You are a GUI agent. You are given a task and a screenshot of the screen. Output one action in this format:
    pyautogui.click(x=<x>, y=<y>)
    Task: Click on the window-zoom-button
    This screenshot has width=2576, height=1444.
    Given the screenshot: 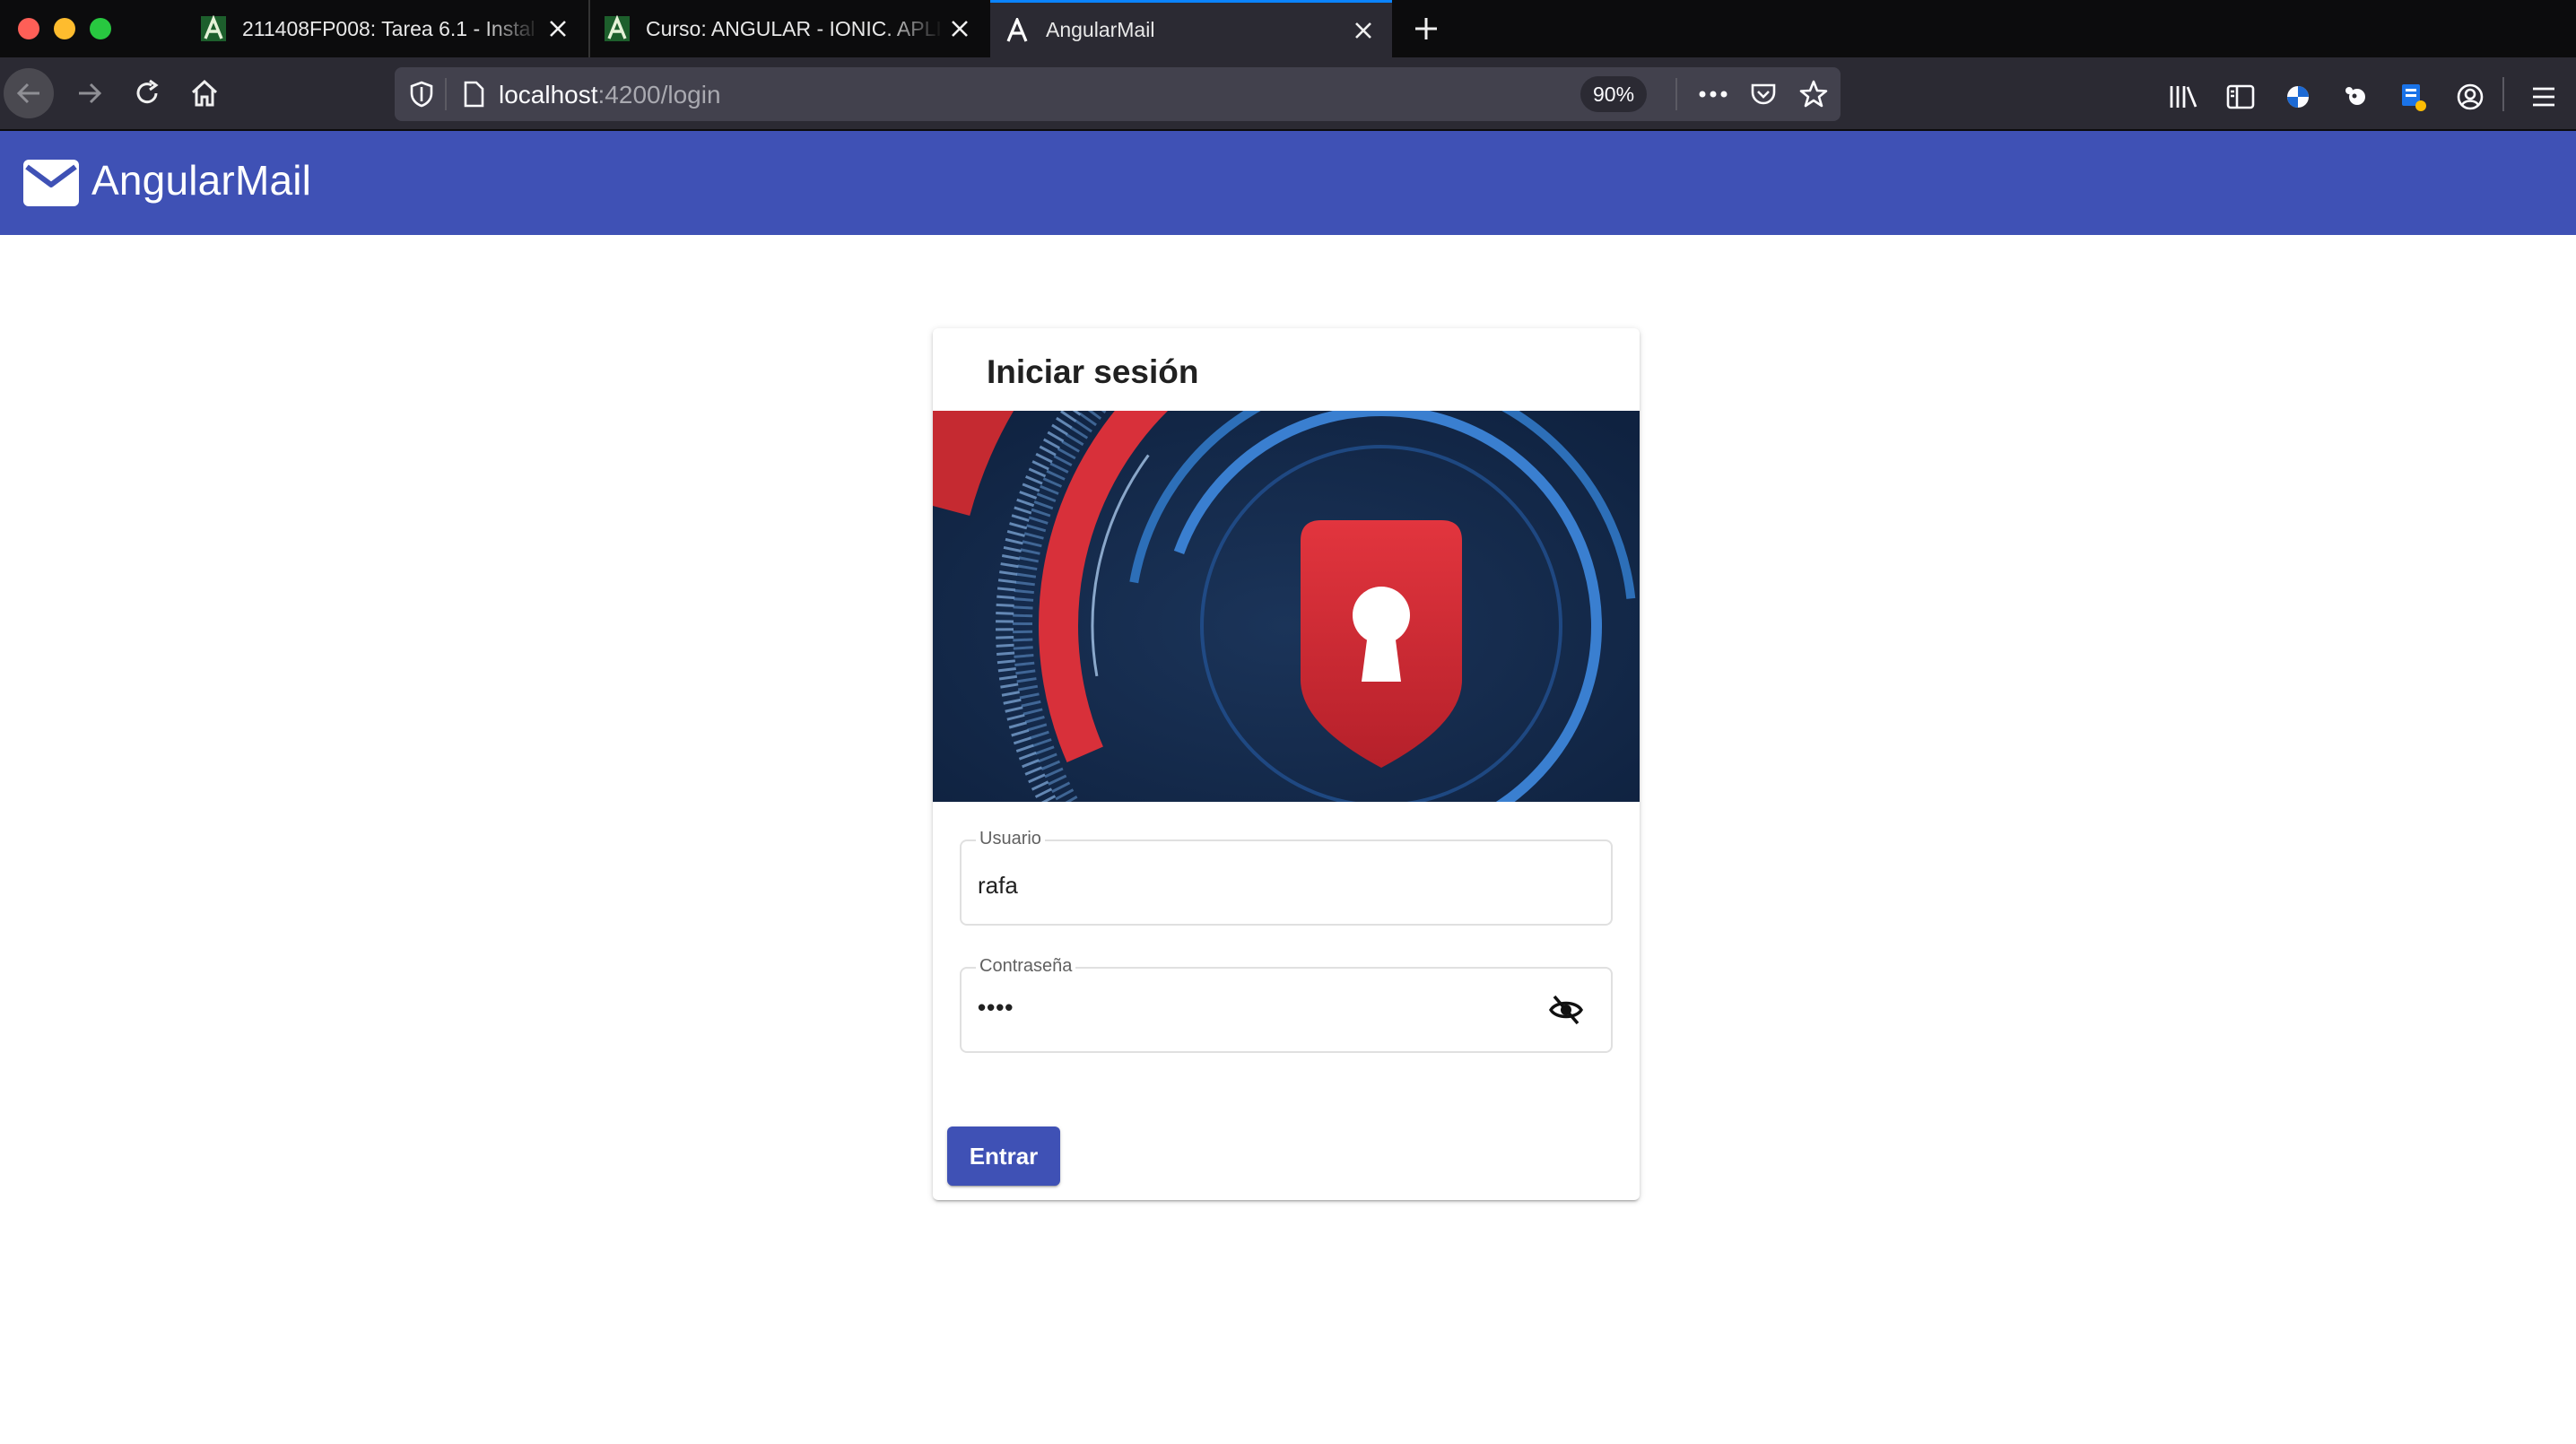 What is the action you would take?
    pyautogui.click(x=100, y=28)
    